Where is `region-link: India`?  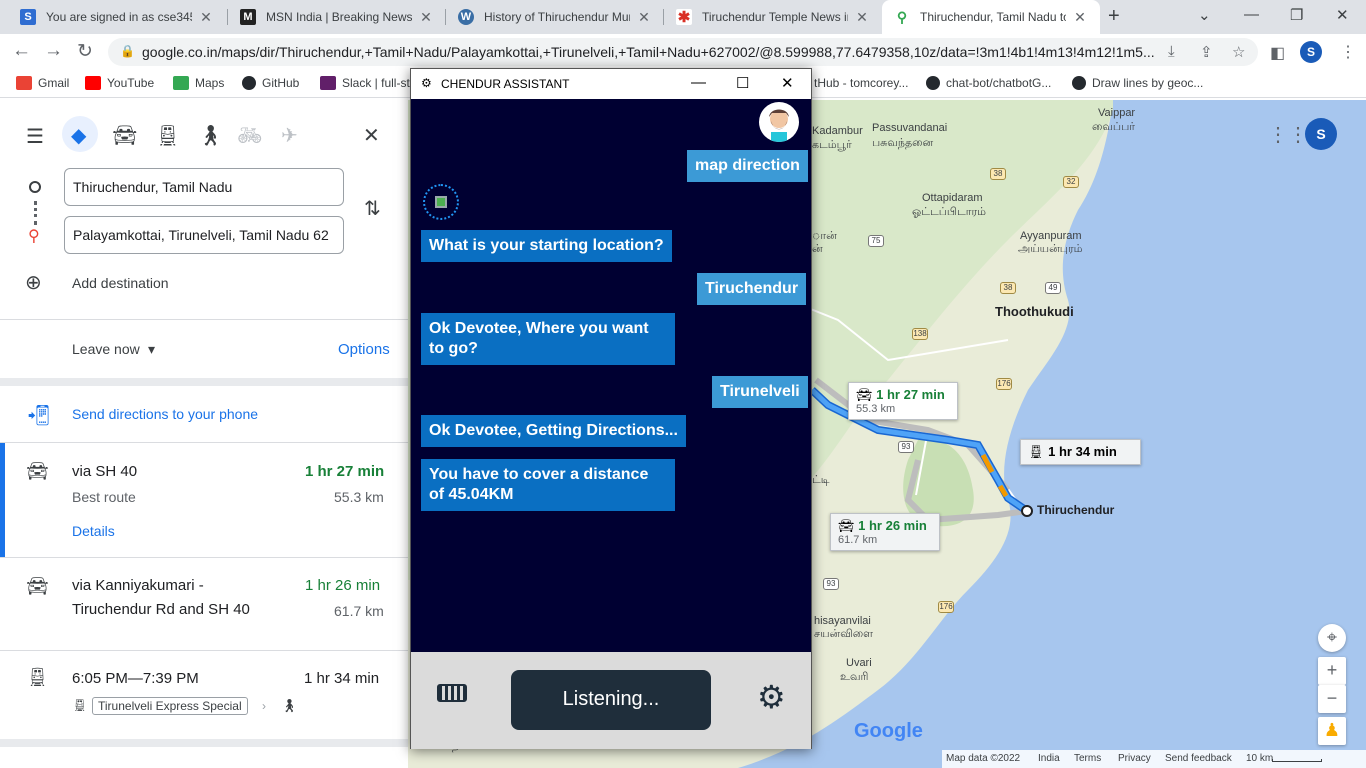 region-link: India is located at coordinates (1049, 758).